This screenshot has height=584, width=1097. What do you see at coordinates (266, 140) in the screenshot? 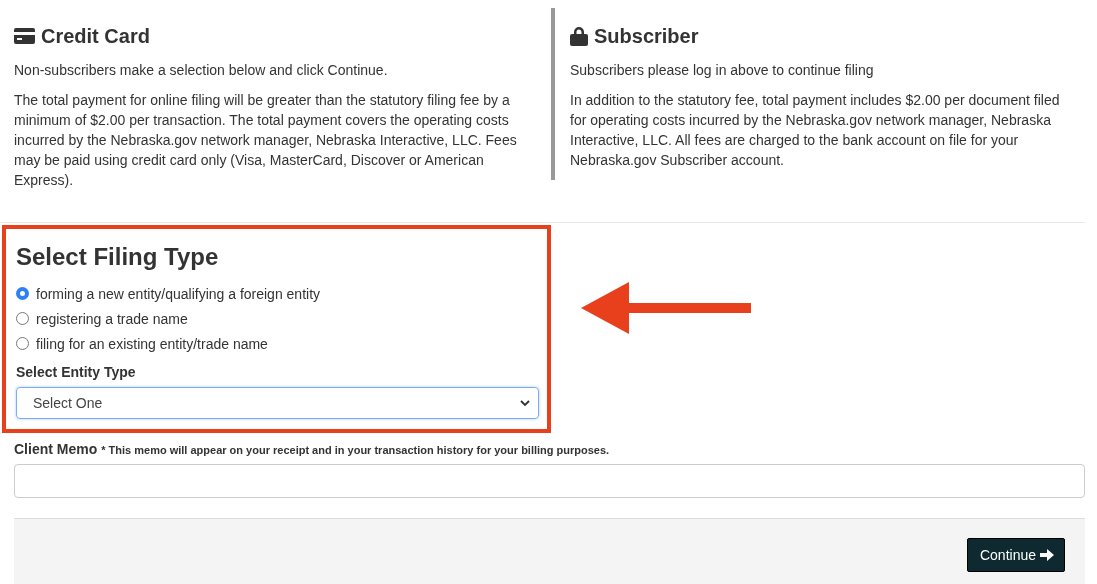
I see `fee-description: The total payment for online filing will be greater than the statutory filing fee by a minimum of $2.00 per transaction. The total payment covers the operating costs incurred by the Nebraska.gov network manager, Nebraska Interactive, LLC. Fees may be paid using credit card only (Visa, MasterCard, Discover or American Express).` at bounding box center [266, 140].